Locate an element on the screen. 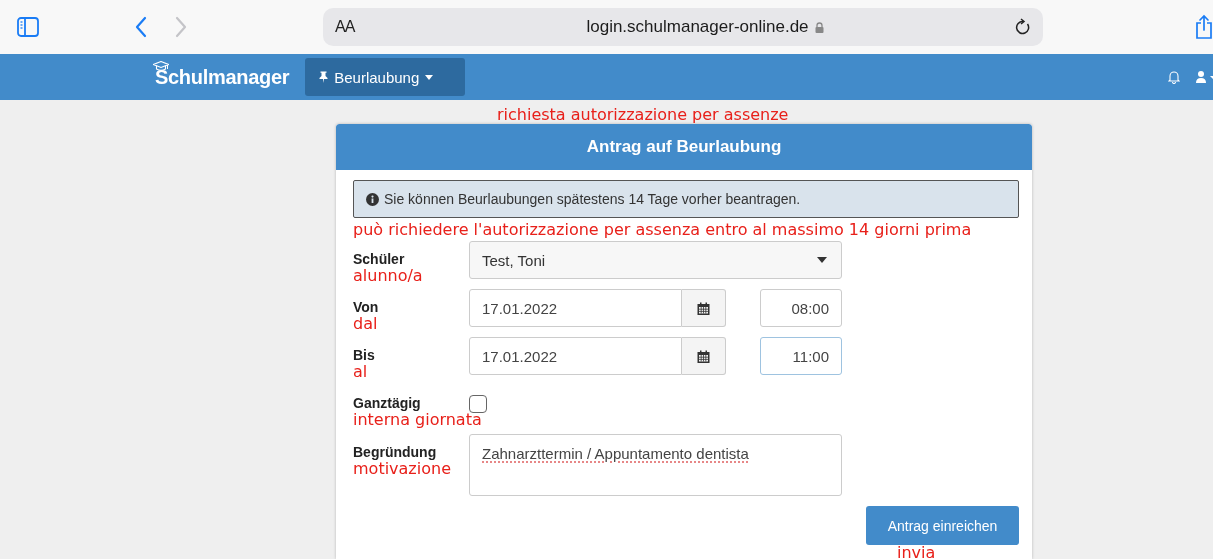 The height and width of the screenshot is (559, 1213). annotation-text: dal is located at coordinates (365, 324).